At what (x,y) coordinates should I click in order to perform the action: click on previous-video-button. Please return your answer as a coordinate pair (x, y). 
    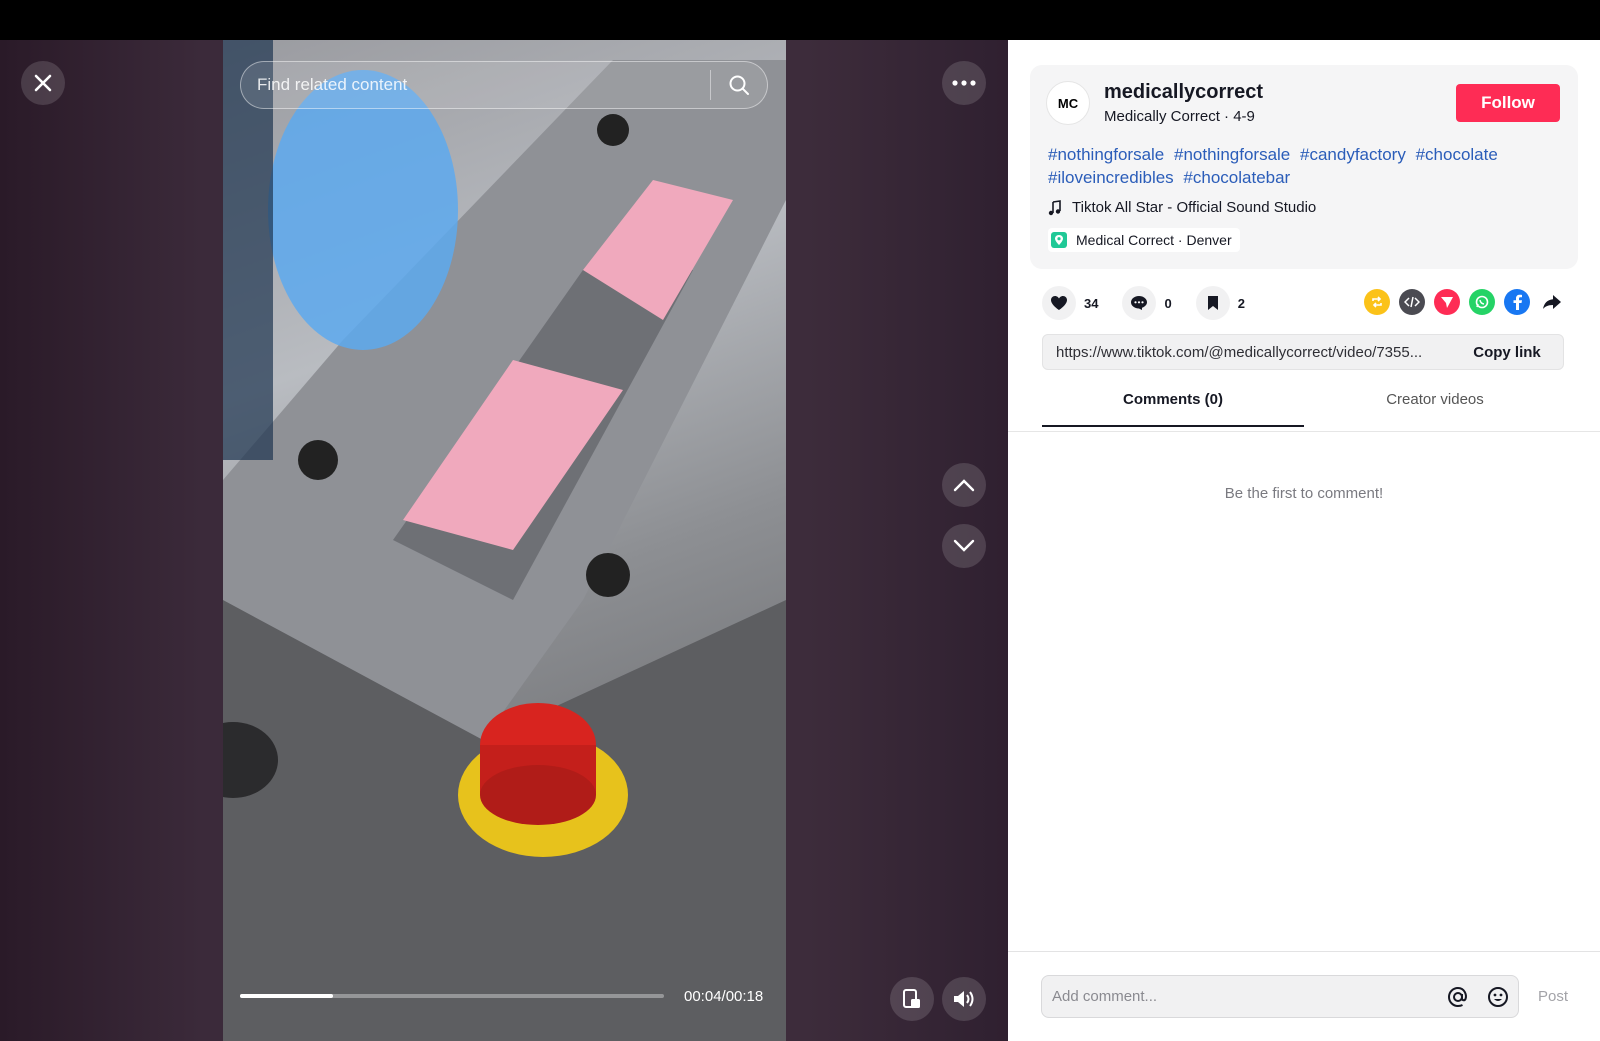
    Looking at the image, I should click on (964, 485).